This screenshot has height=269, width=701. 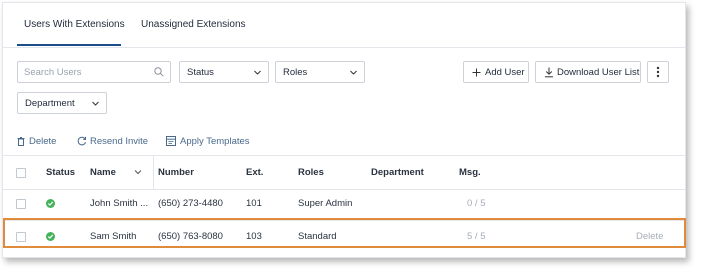 I want to click on column-roles: Roles, so click(x=311, y=172).